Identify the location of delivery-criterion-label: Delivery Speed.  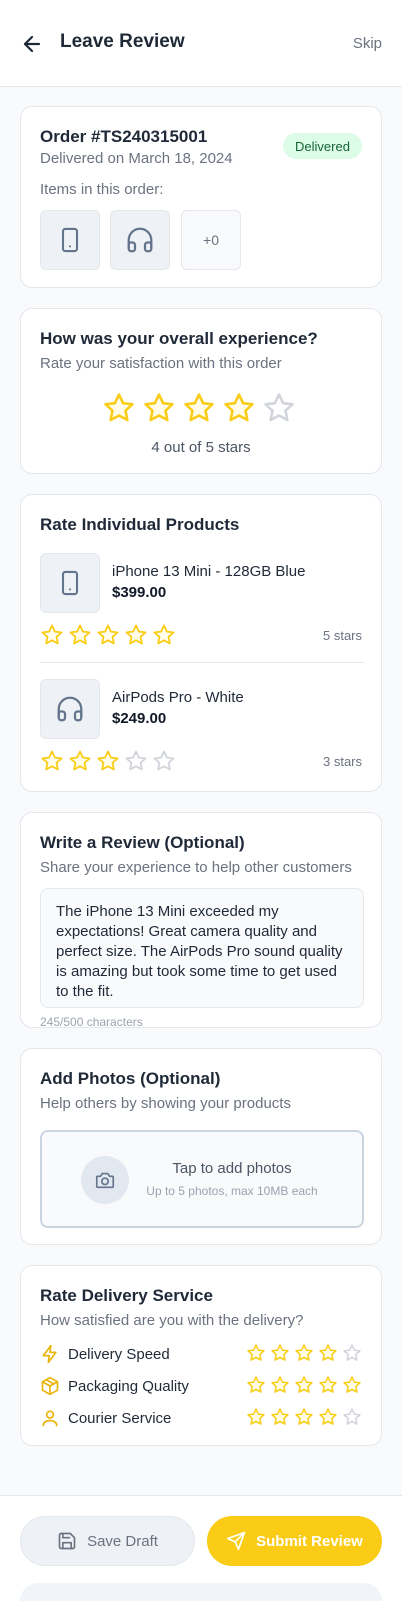
(119, 1354).